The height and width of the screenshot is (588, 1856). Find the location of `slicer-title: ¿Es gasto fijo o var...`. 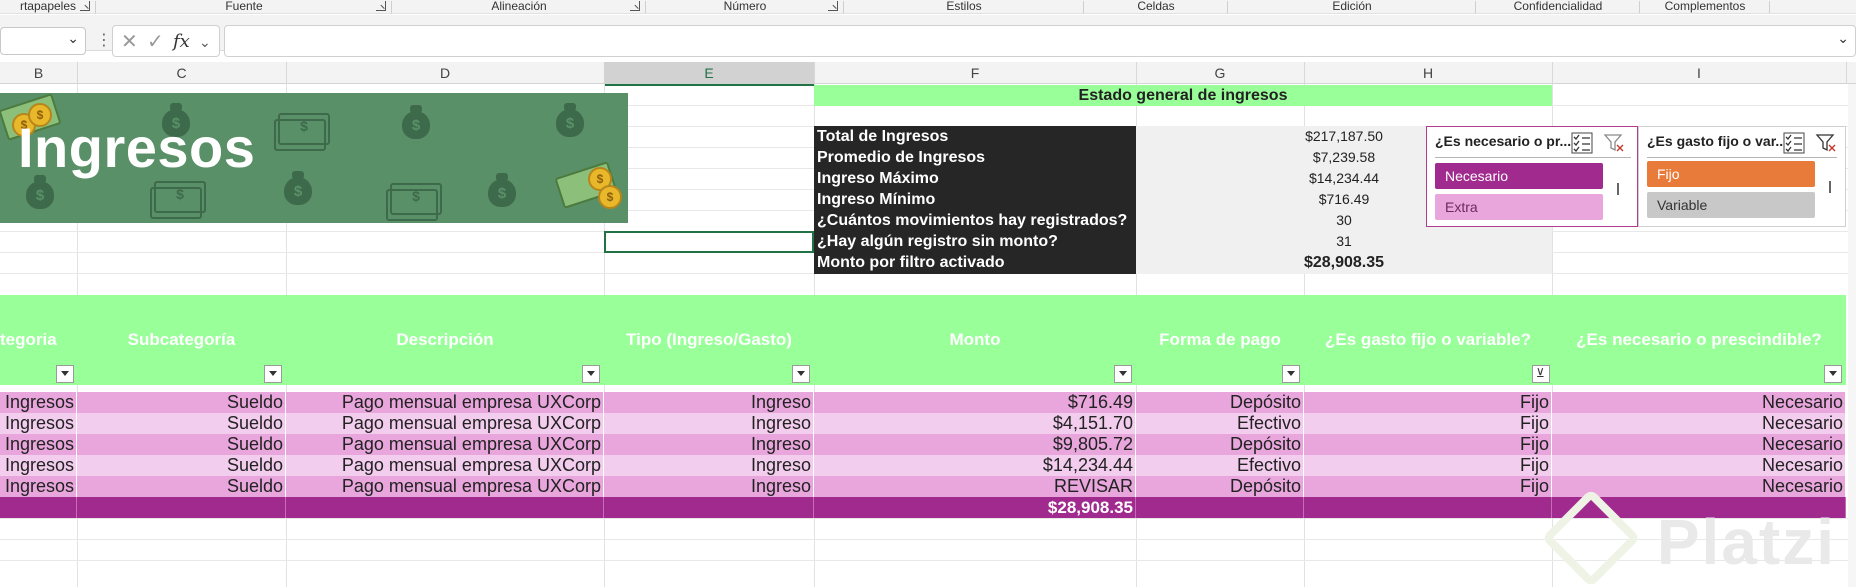

slicer-title: ¿Es gasto fijo o var... is located at coordinates (1717, 141).